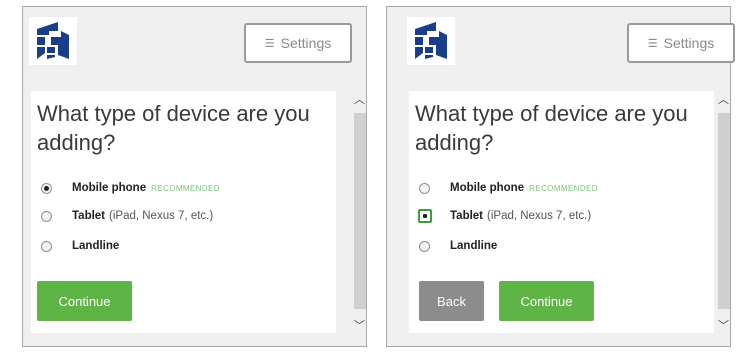 This screenshot has width=747, height=352. I want to click on back-button: Back, so click(451, 301).